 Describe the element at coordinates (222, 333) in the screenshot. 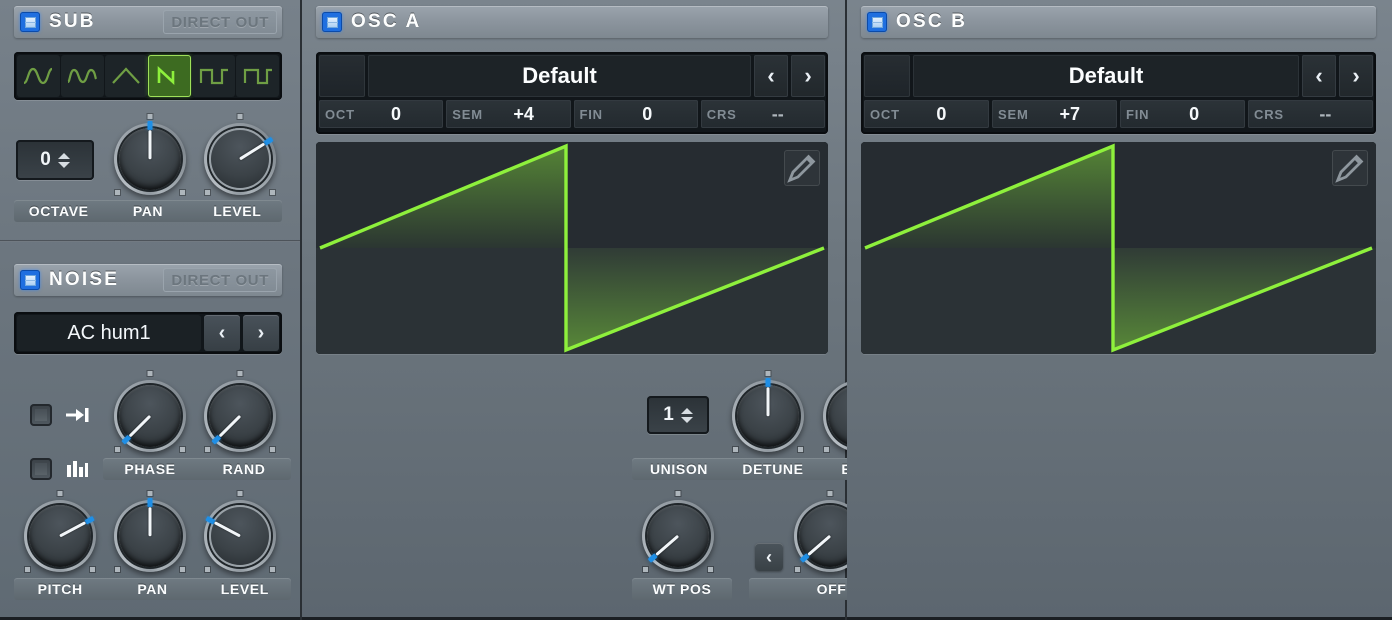

I see `noise-preset-prev-button: ‹` at that location.